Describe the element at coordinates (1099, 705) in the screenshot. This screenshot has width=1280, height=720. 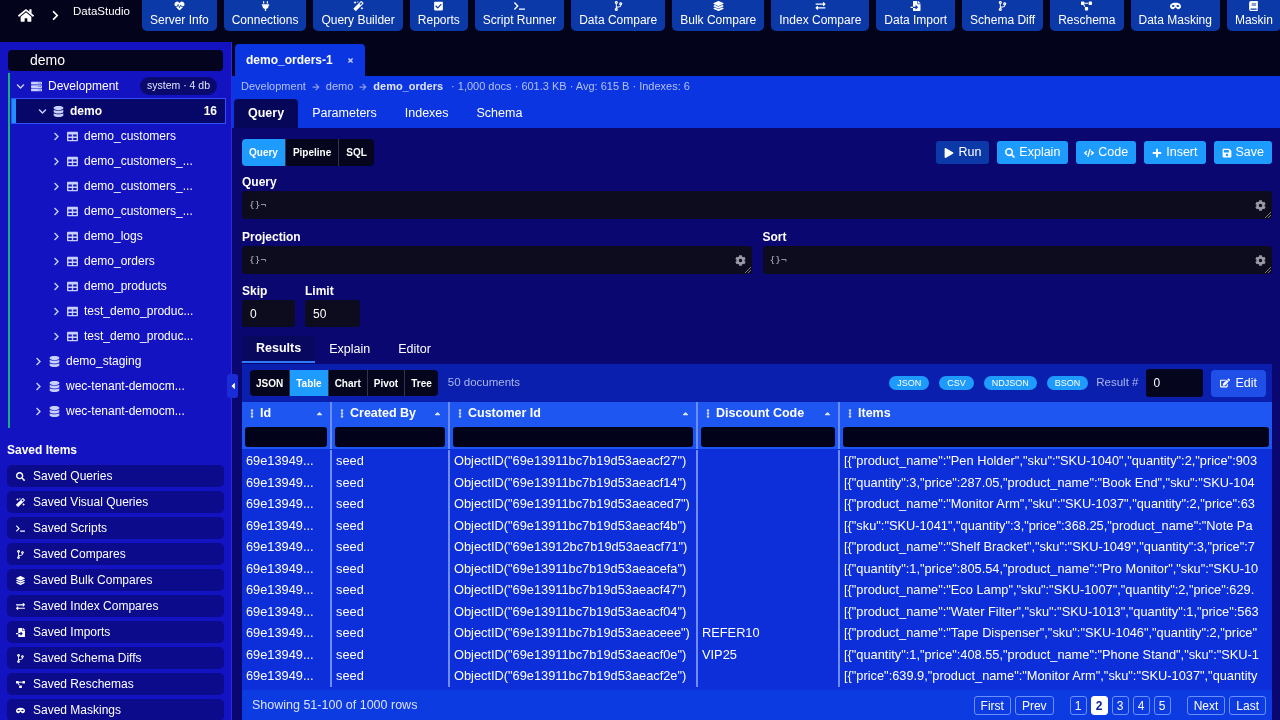
I see `page-button: 2` at that location.